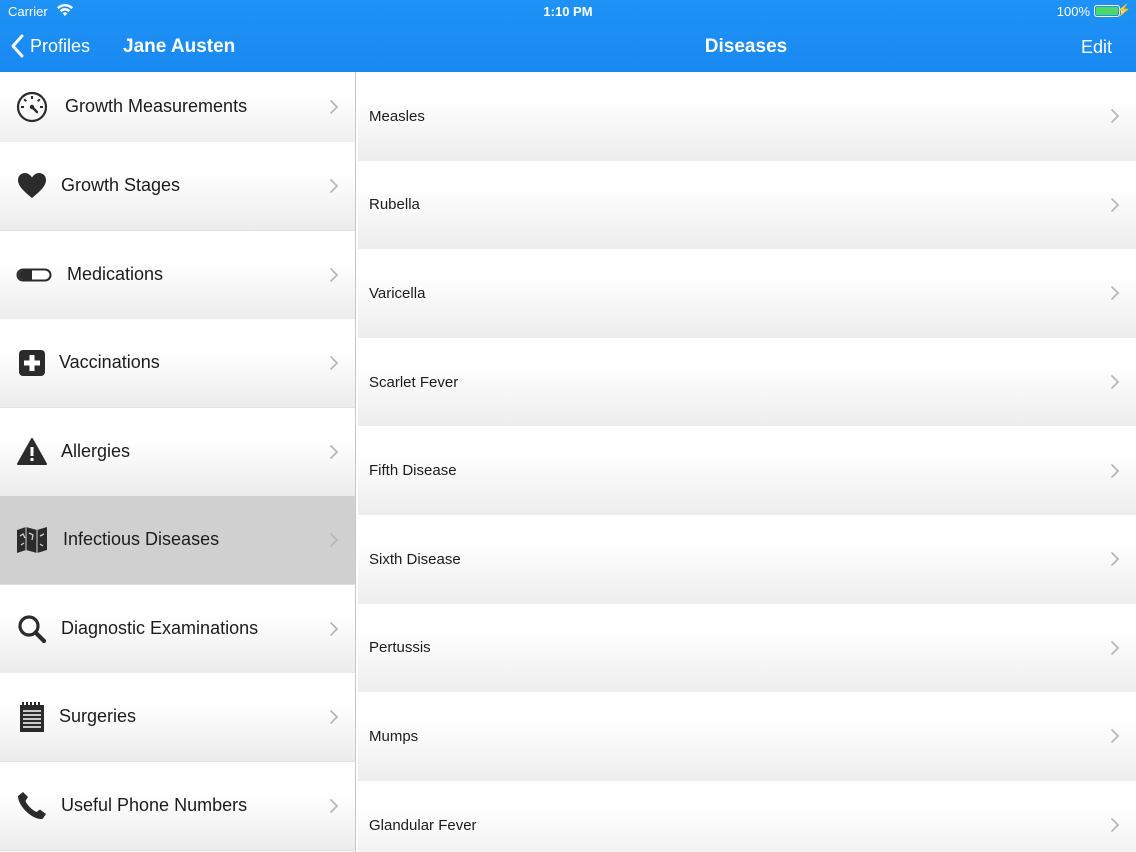  I want to click on status-bar: Carrier 1:10 PM 100% ⚡, so click(568, 11).